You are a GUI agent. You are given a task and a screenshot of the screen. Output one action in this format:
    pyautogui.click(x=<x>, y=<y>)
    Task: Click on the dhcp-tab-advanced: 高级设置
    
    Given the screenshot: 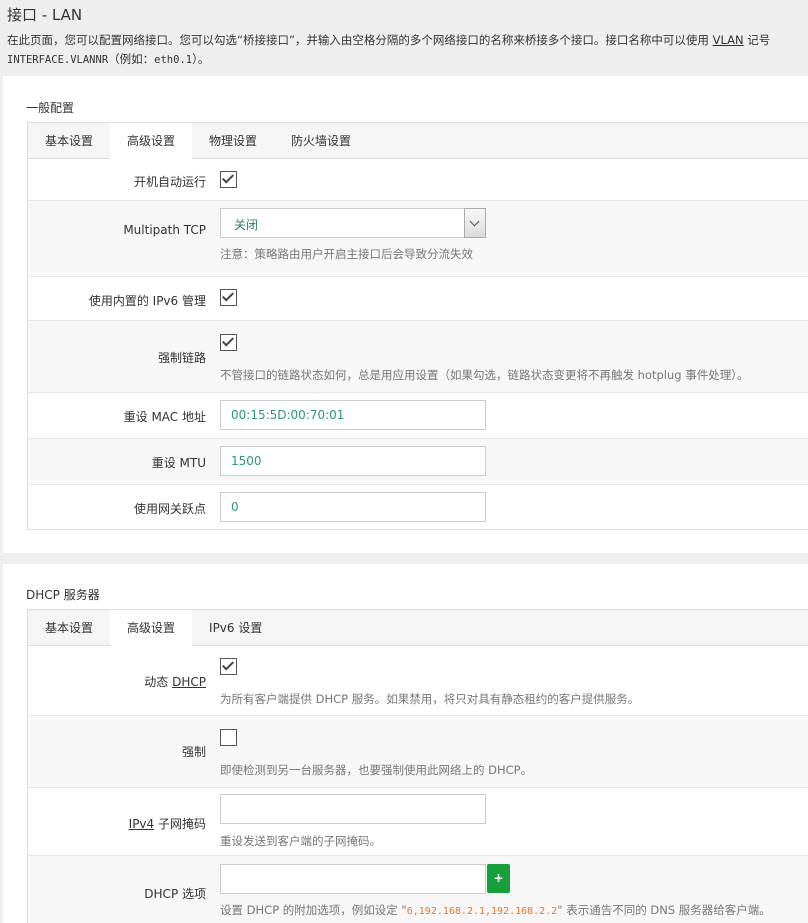 What is the action you would take?
    pyautogui.click(x=151, y=628)
    